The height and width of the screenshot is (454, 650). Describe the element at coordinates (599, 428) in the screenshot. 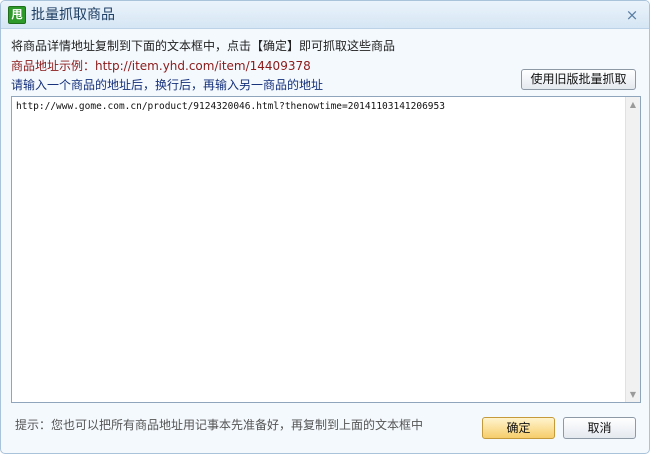

I see `cancel-button: 取消` at that location.